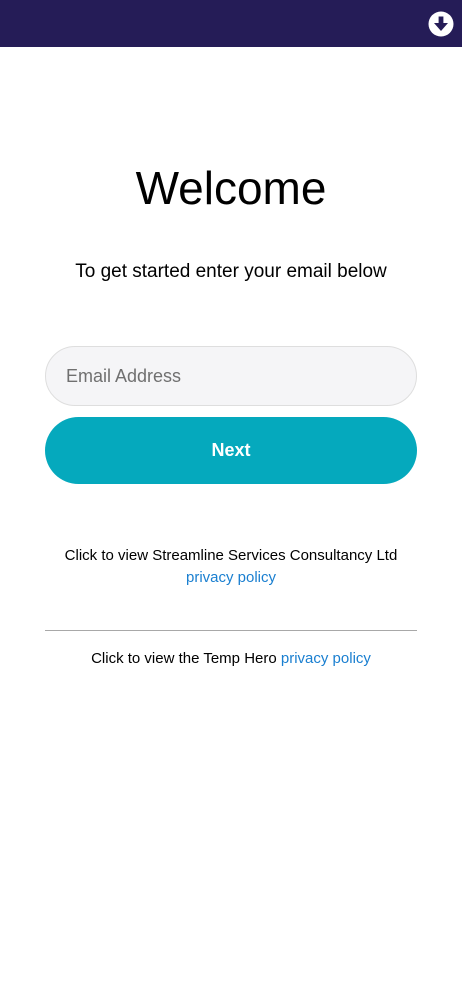 The image size is (462, 1000). Describe the element at coordinates (231, 271) in the screenshot. I see `page-subtitle: To get started enter your email below` at that location.